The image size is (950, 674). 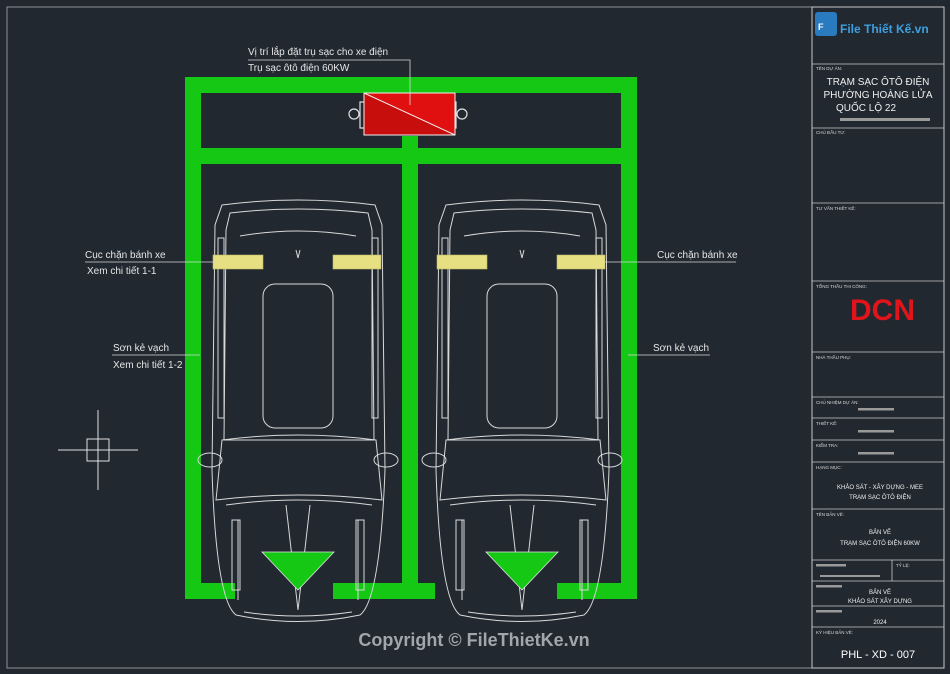 What do you see at coordinates (885, 119) in the screenshot?
I see `project-address-placeholder` at bounding box center [885, 119].